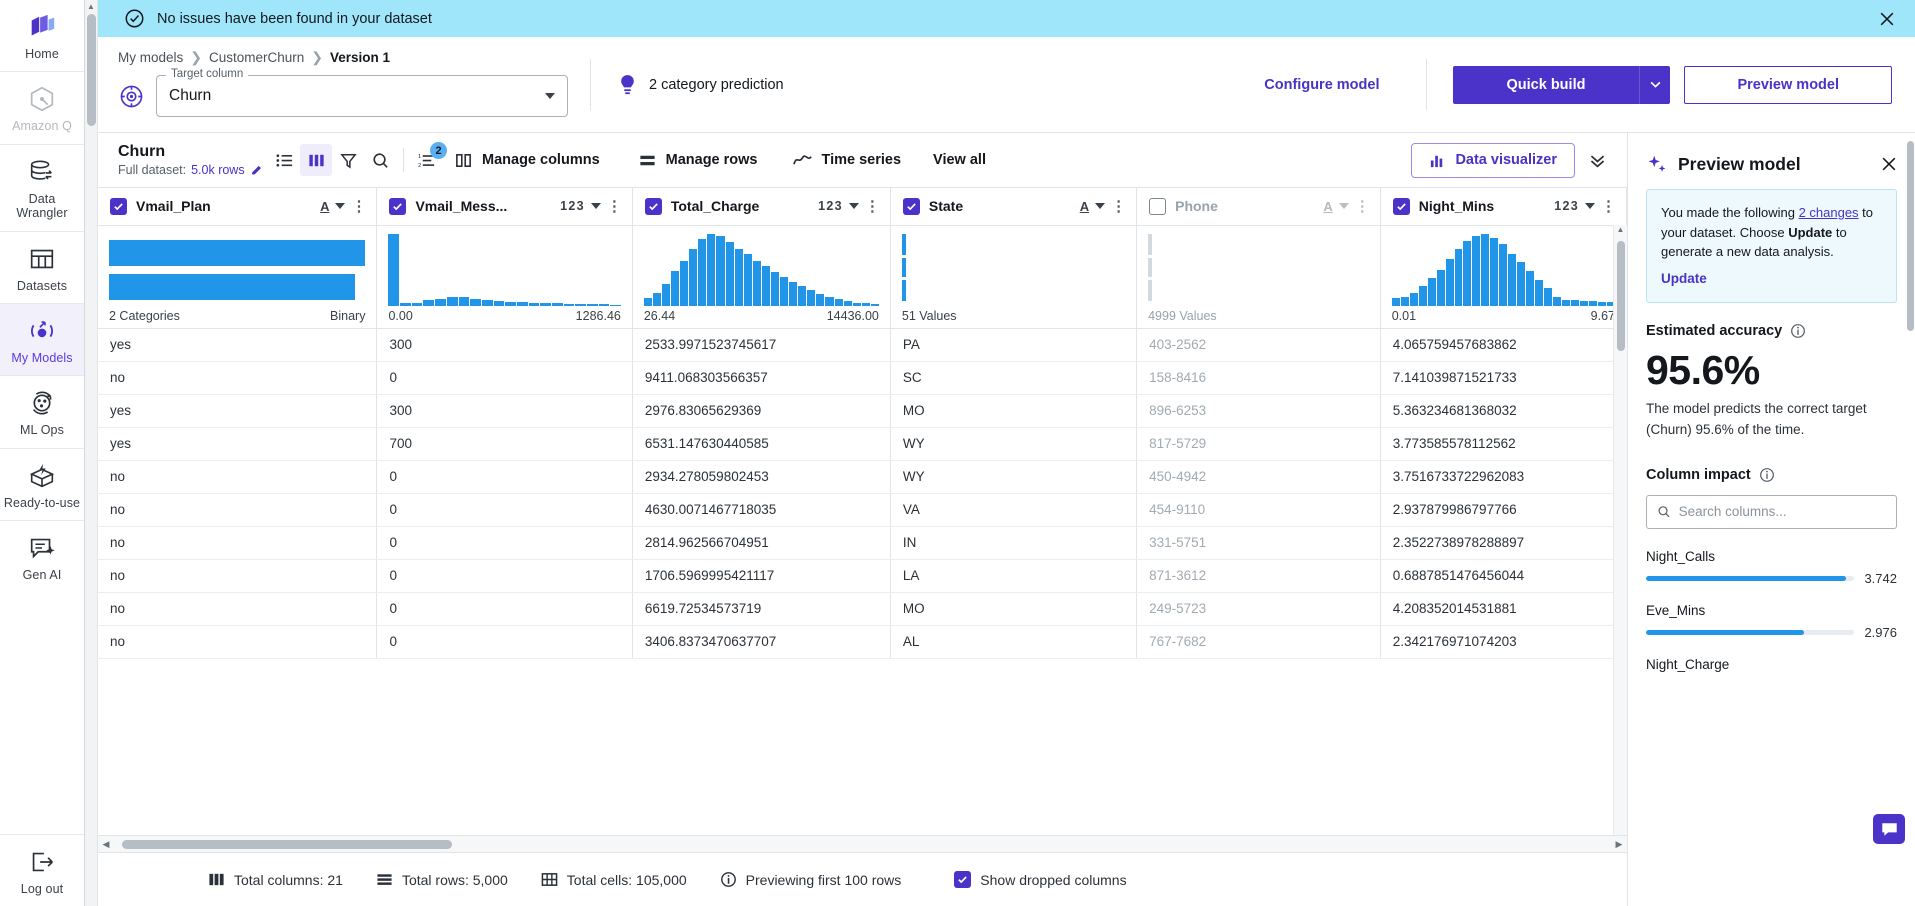 Image resolution: width=1915 pixels, height=906 pixels. I want to click on breadcrumb-my-models: My models, so click(150, 57).